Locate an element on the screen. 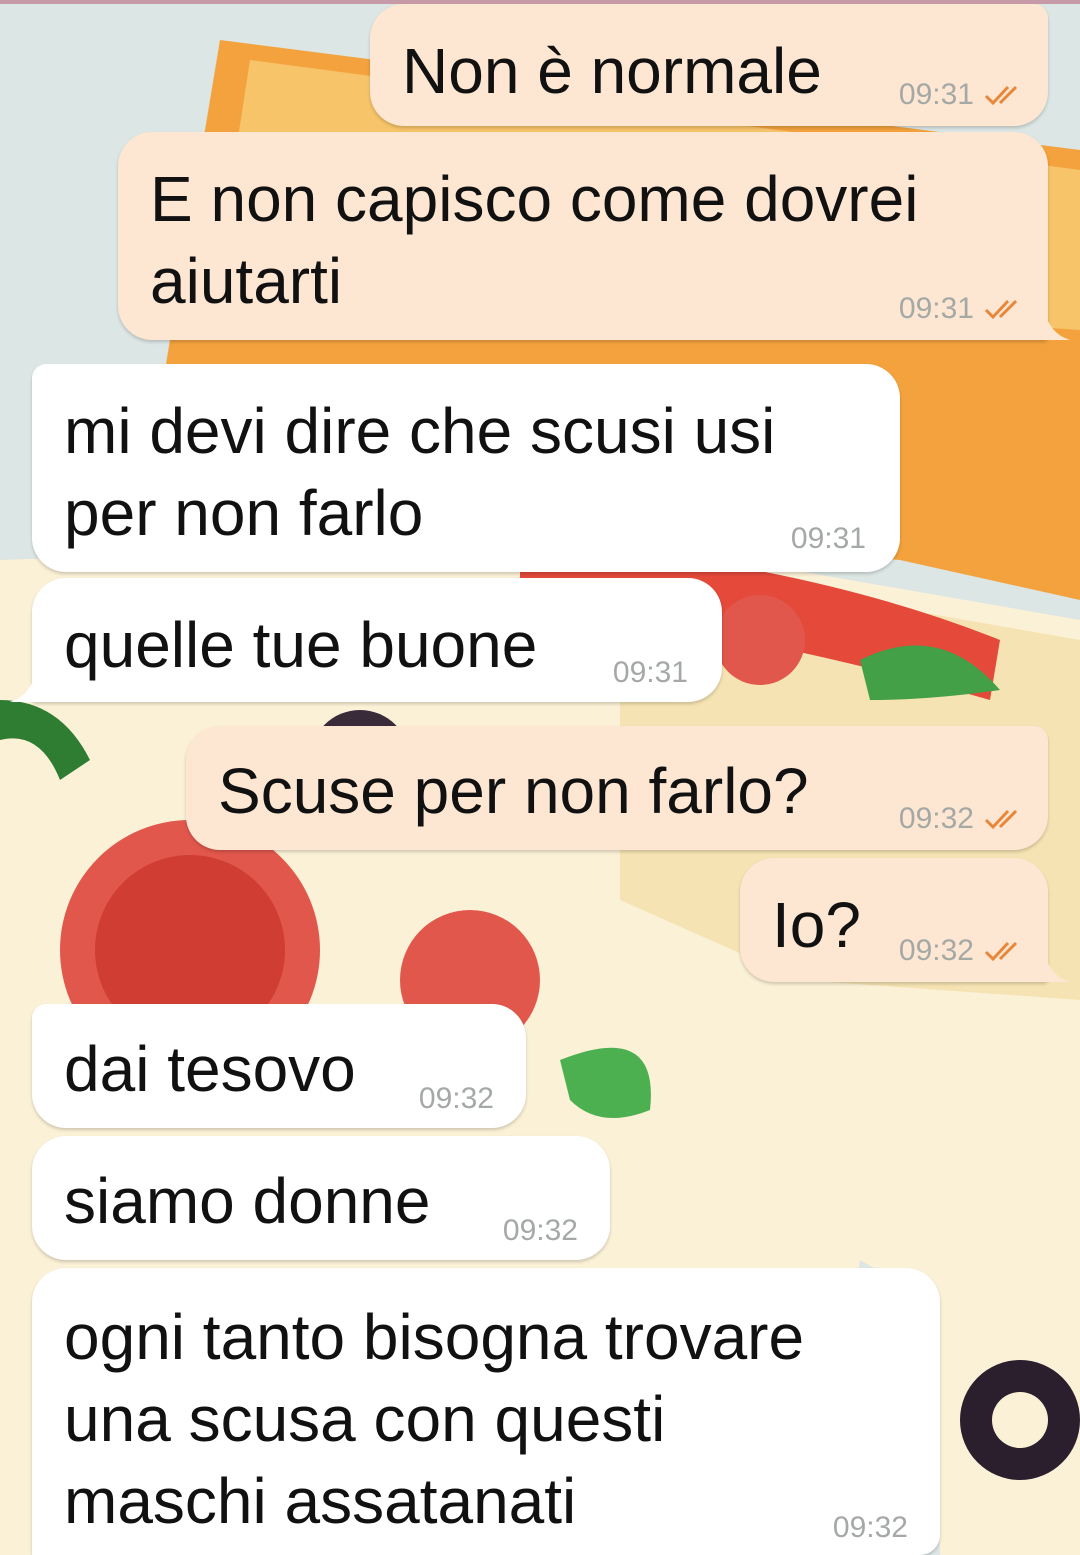  message-line: dai tesovo is located at coordinates (210, 1069).